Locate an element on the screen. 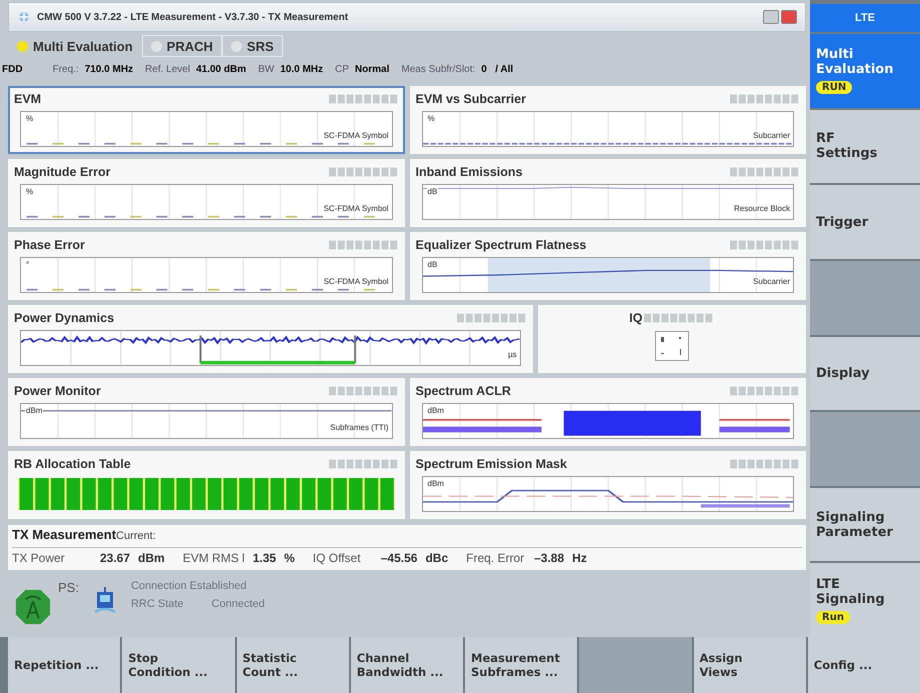  panel-title: Spectrum Emission Mask is located at coordinates (491, 464).